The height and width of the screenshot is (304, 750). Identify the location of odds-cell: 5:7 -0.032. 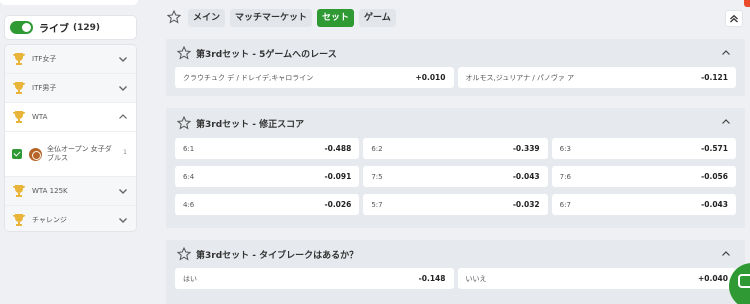
(455, 204).